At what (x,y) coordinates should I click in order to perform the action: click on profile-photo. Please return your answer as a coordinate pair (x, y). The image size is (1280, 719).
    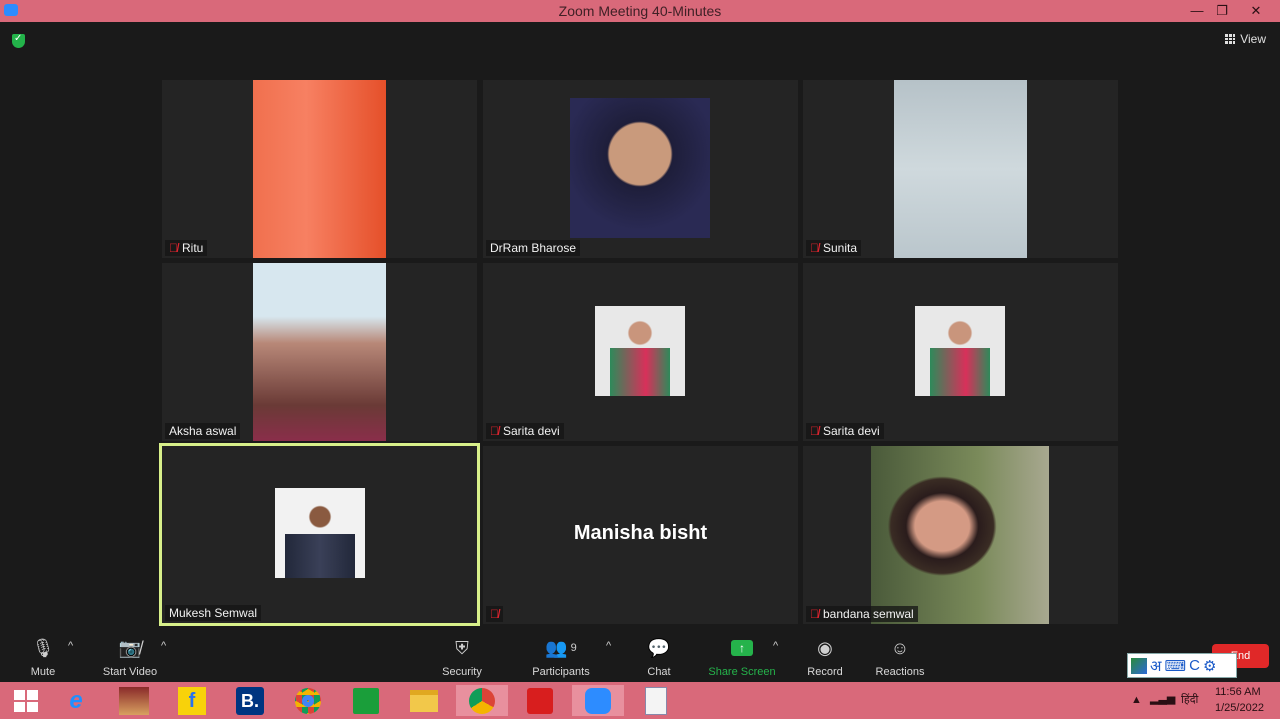
    Looking at the image, I should click on (640, 168).